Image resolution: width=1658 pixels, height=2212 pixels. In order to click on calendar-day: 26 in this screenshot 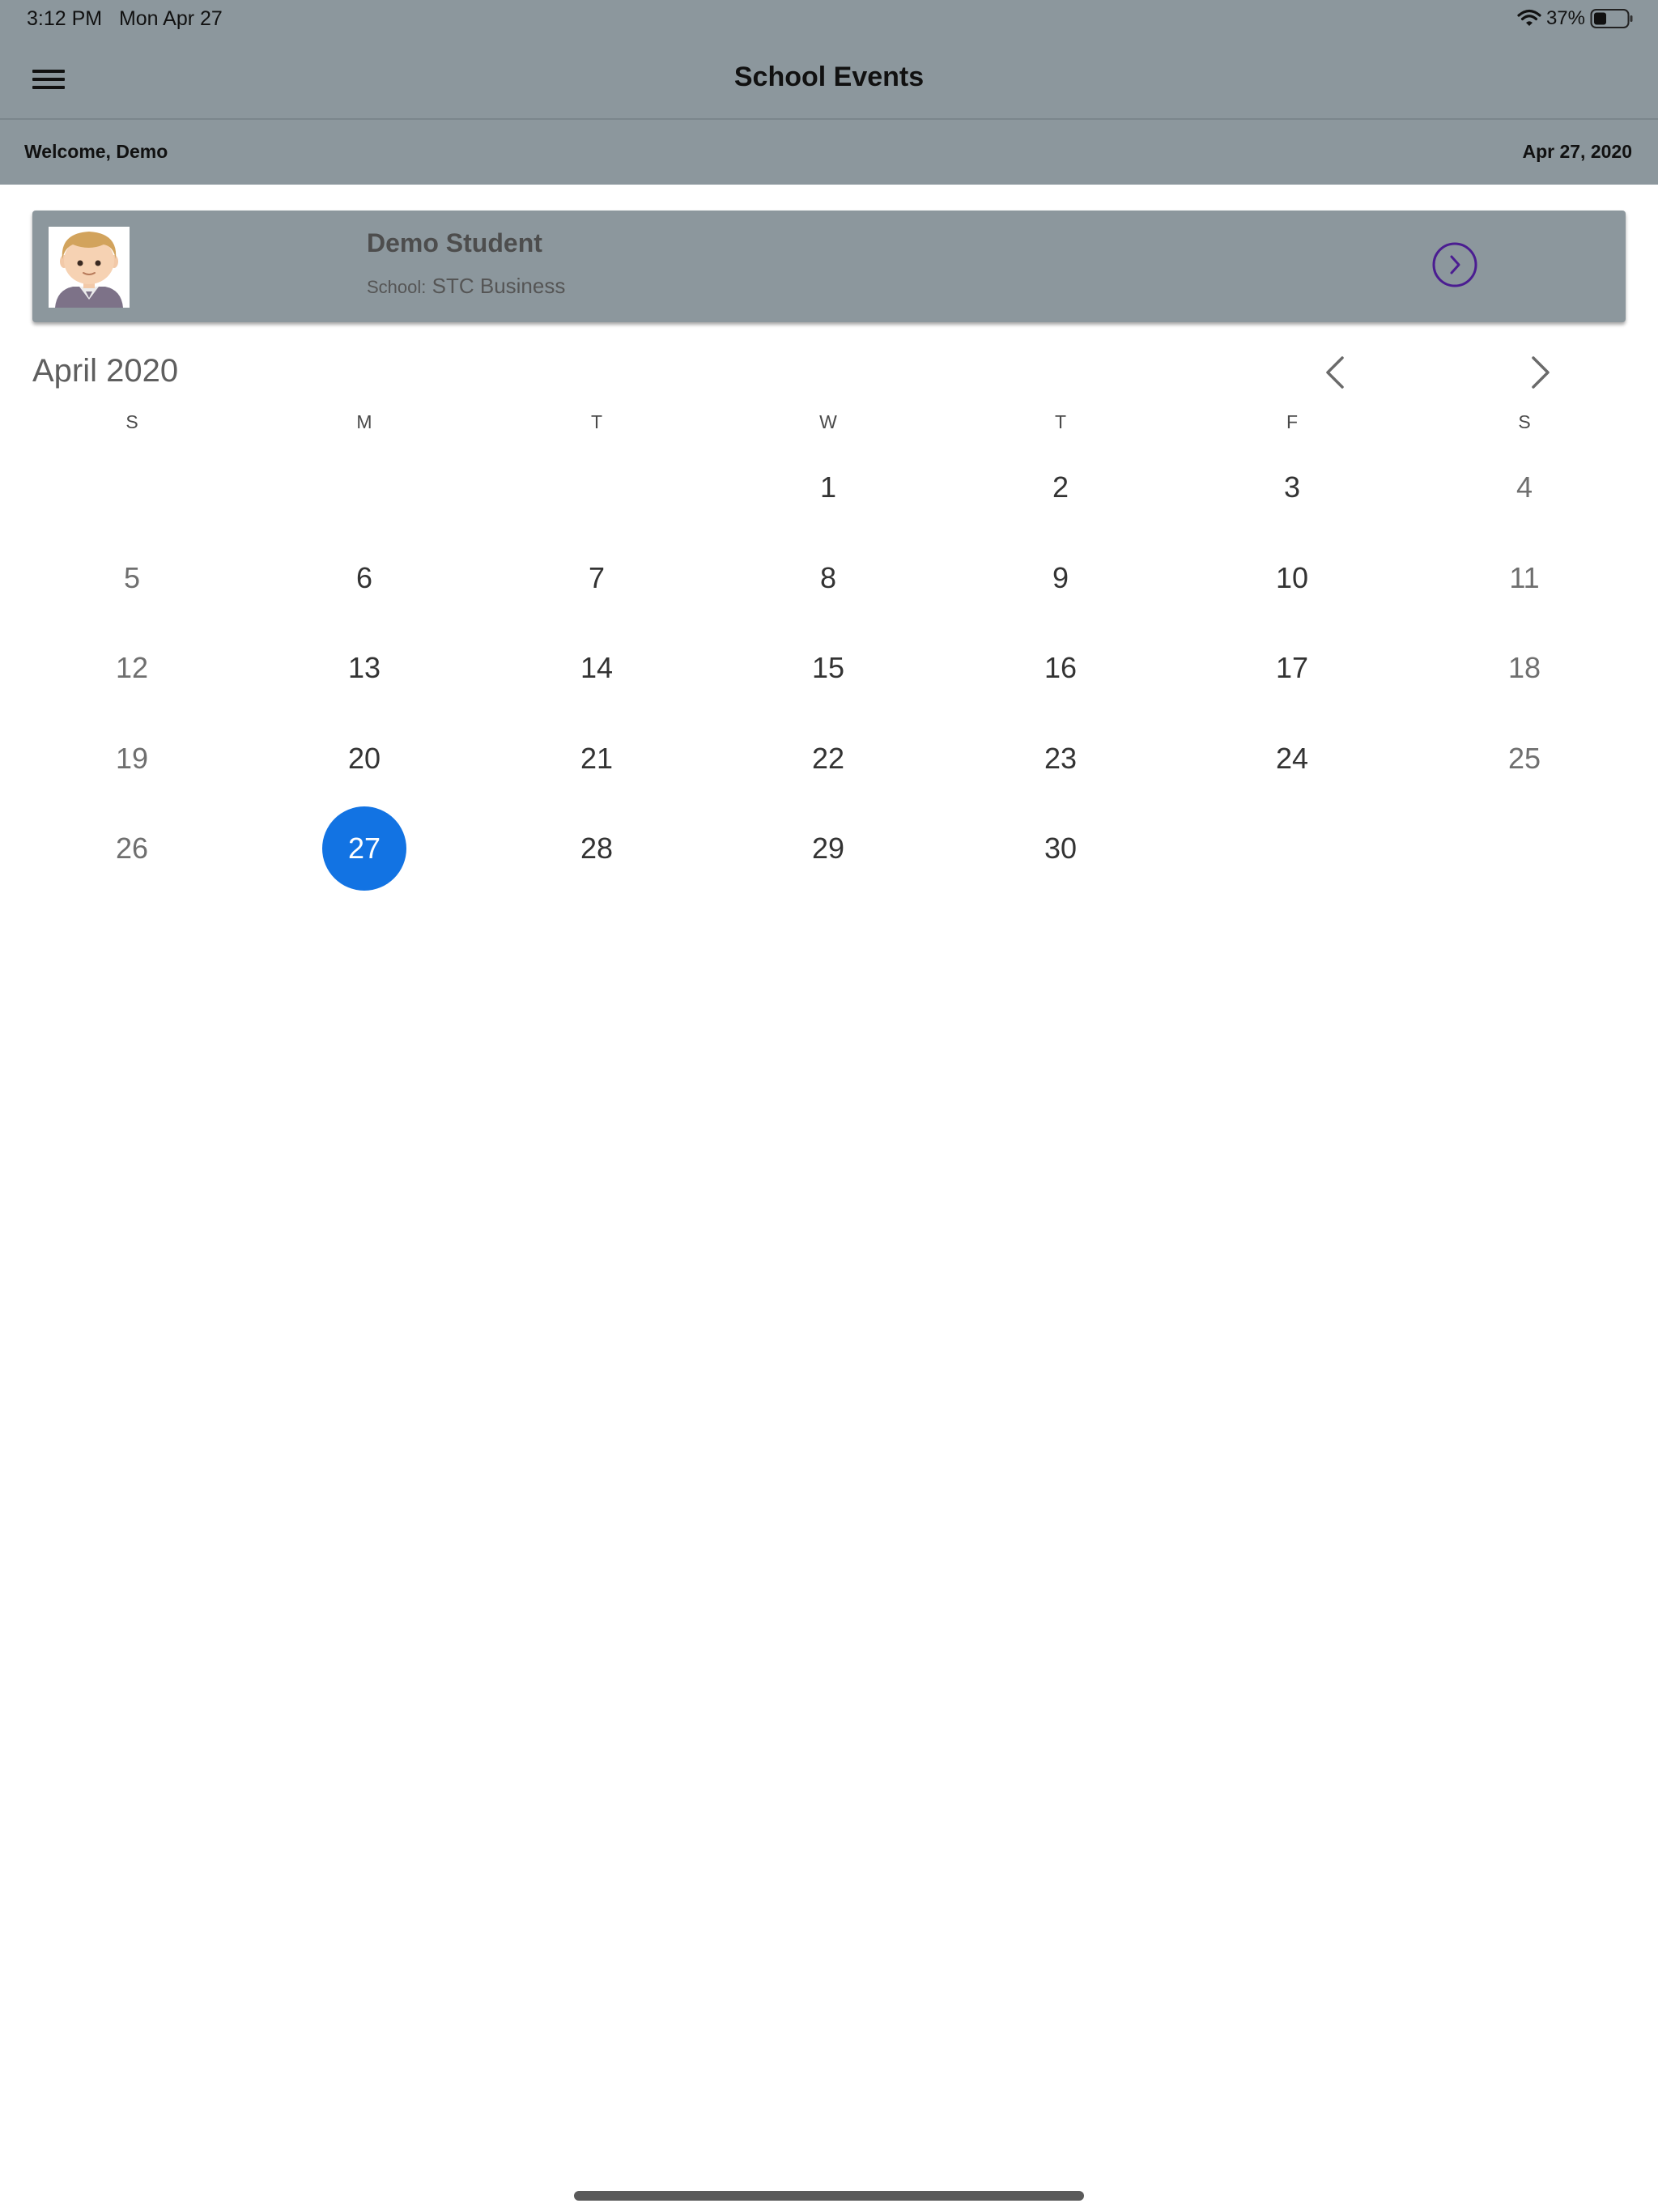, I will do `click(132, 849)`.